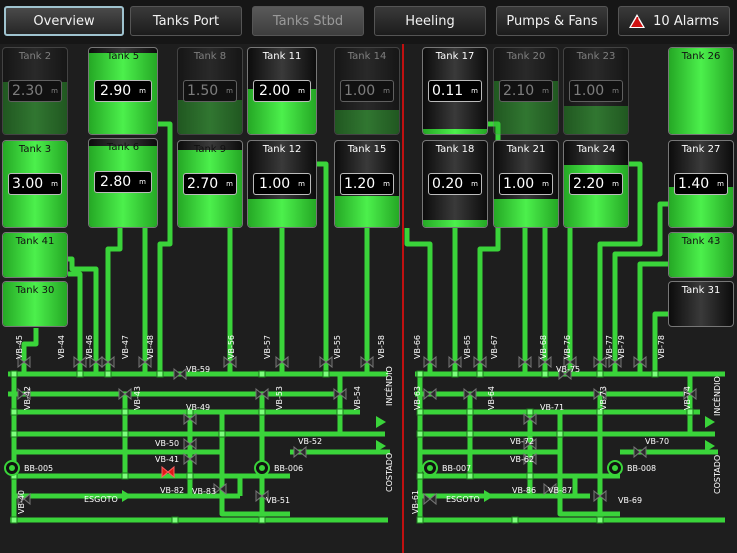  What do you see at coordinates (19, 347) in the screenshot?
I see `valve-label: VB-45` at bounding box center [19, 347].